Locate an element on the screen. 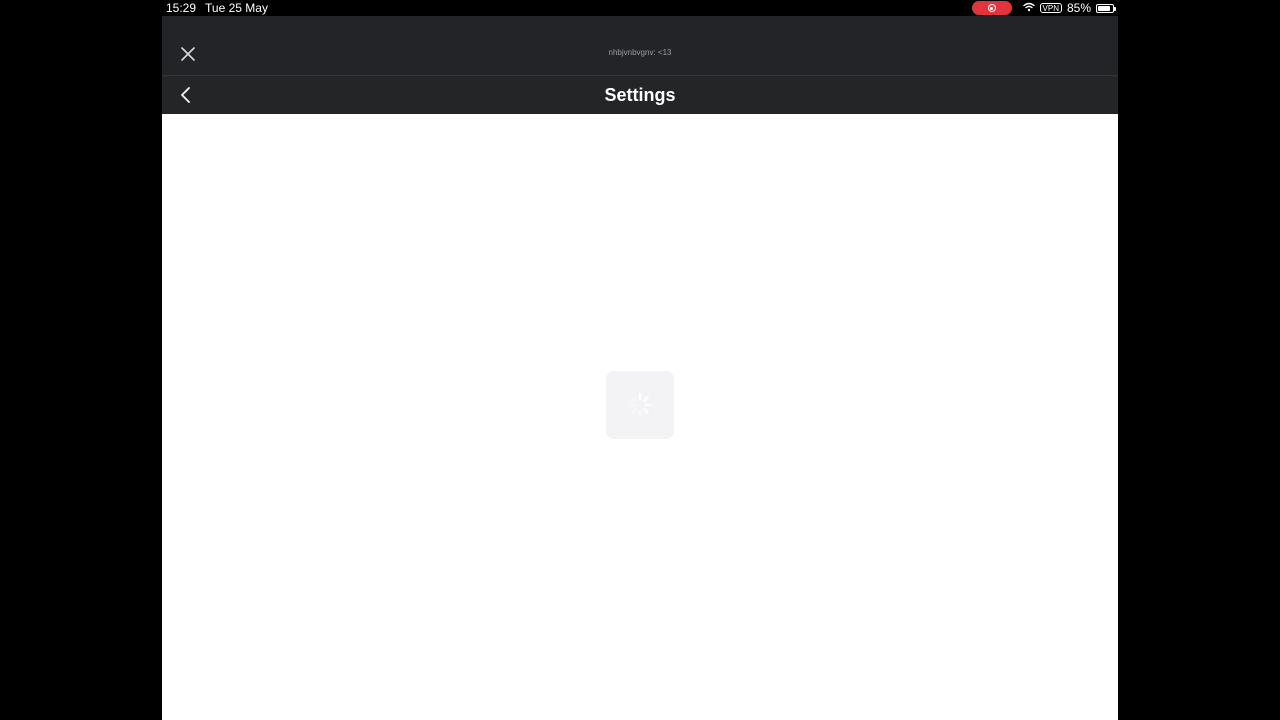 This screenshot has width=1280, height=720. screen-recording-indicator is located at coordinates (991, 8).